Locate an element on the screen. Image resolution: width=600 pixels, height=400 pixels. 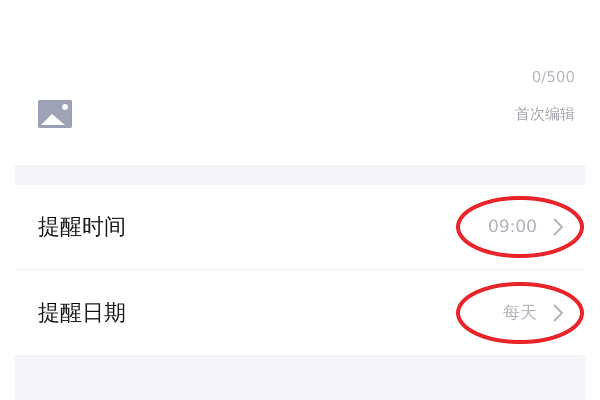
edit-status: 首次编辑 is located at coordinates (545, 114).